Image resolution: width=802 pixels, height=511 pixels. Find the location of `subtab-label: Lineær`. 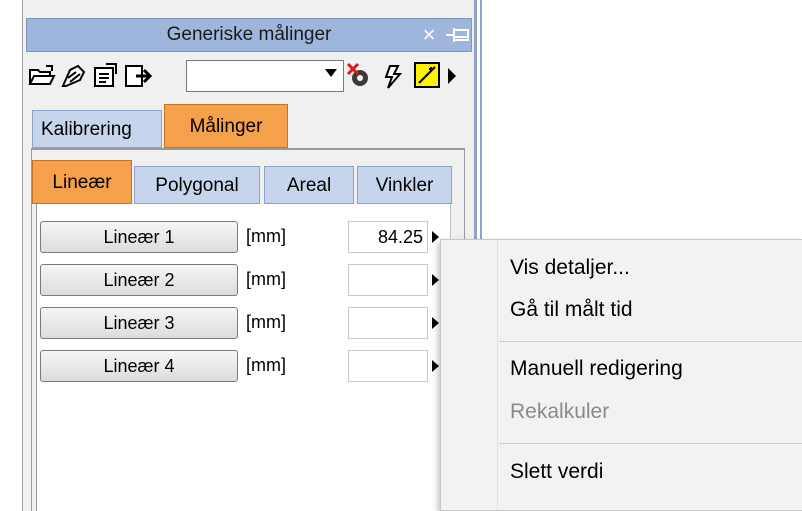

subtab-label: Lineær is located at coordinates (82, 182).